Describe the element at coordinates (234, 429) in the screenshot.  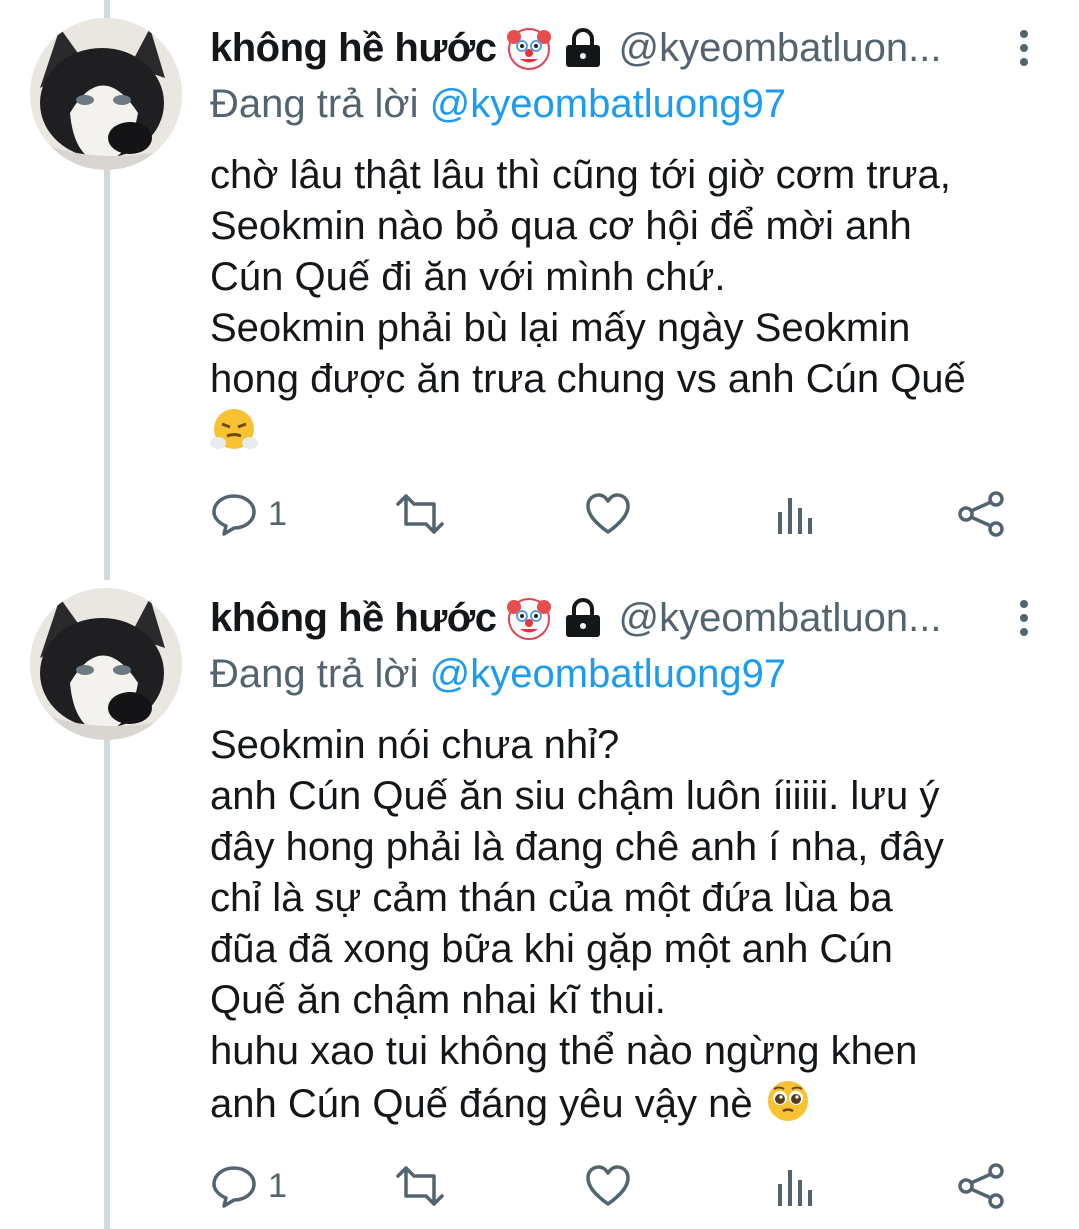
I see `face-with-steam-from-nose-icon` at that location.